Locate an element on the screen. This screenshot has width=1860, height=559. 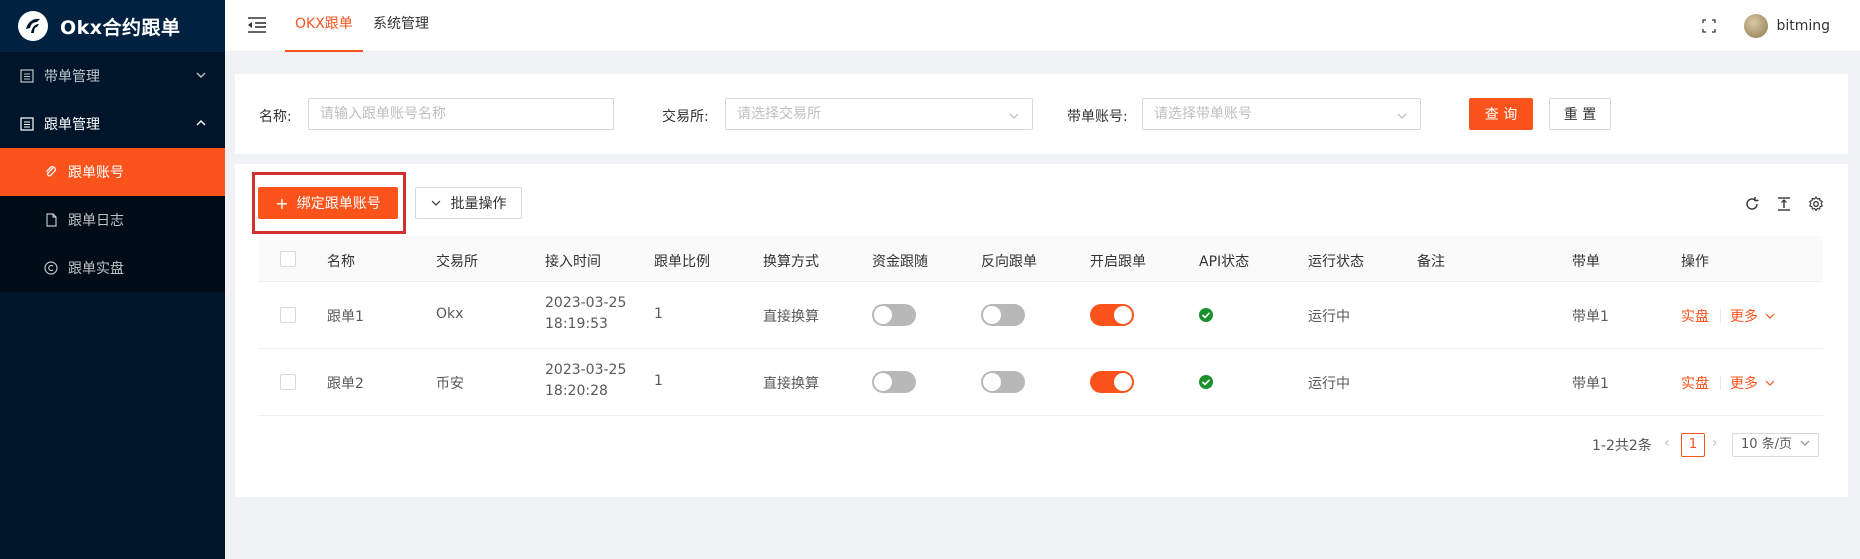
column-header: 备注 is located at coordinates (1431, 262).